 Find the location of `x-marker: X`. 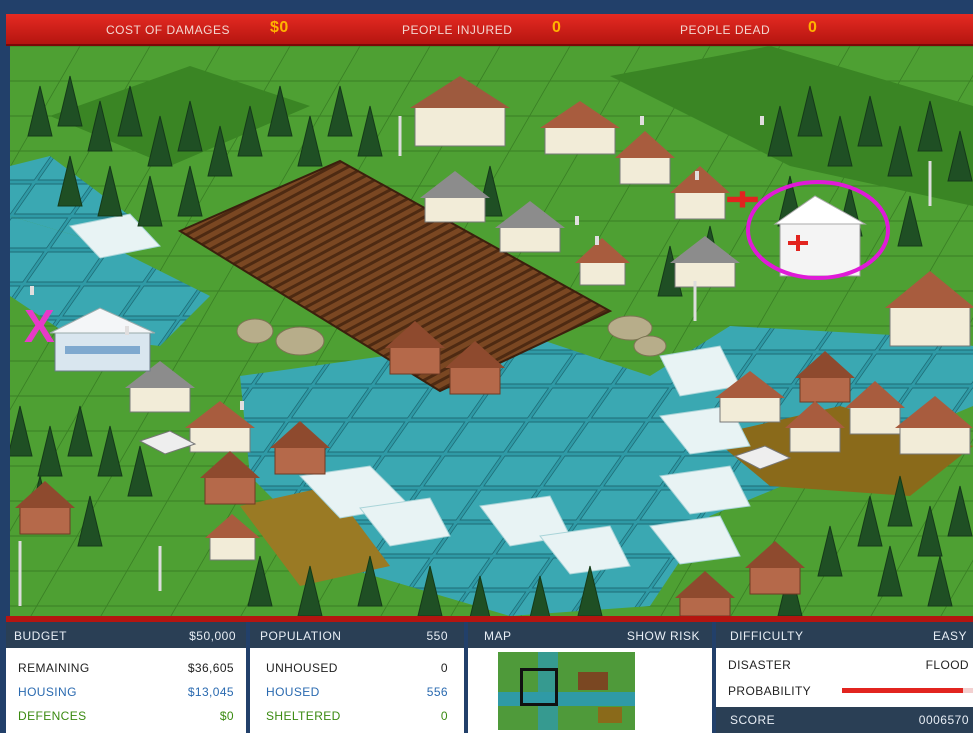

x-marker: X is located at coordinates (39, 326).